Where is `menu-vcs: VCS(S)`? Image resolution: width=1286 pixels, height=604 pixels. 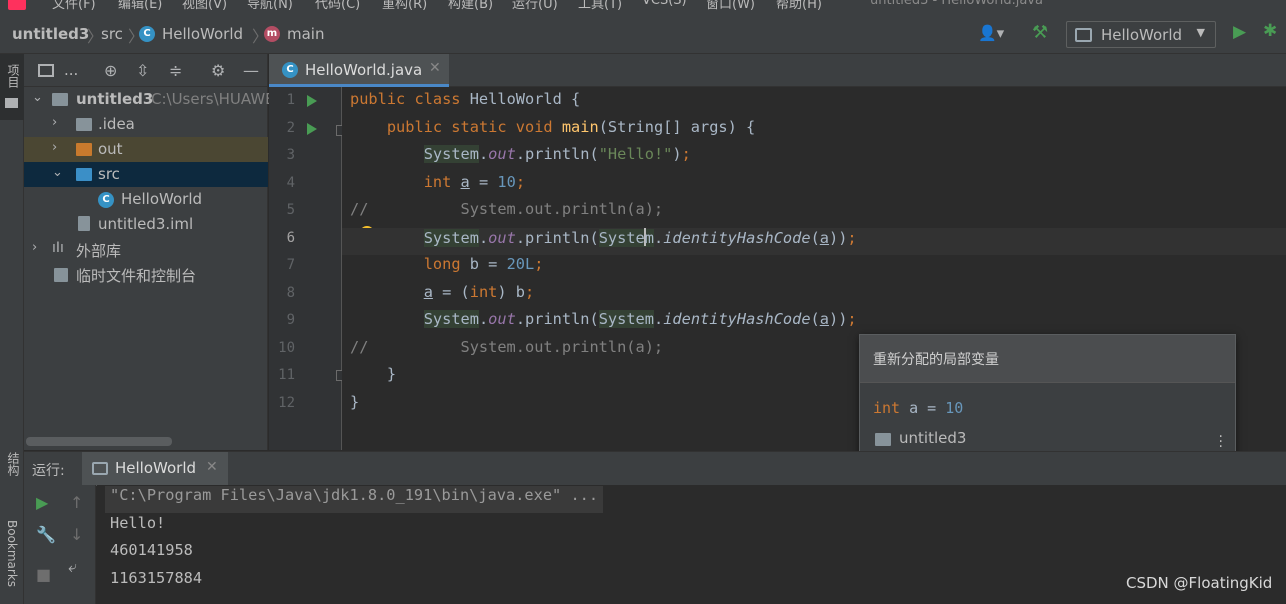 menu-vcs: VCS(S) is located at coordinates (664, 4).